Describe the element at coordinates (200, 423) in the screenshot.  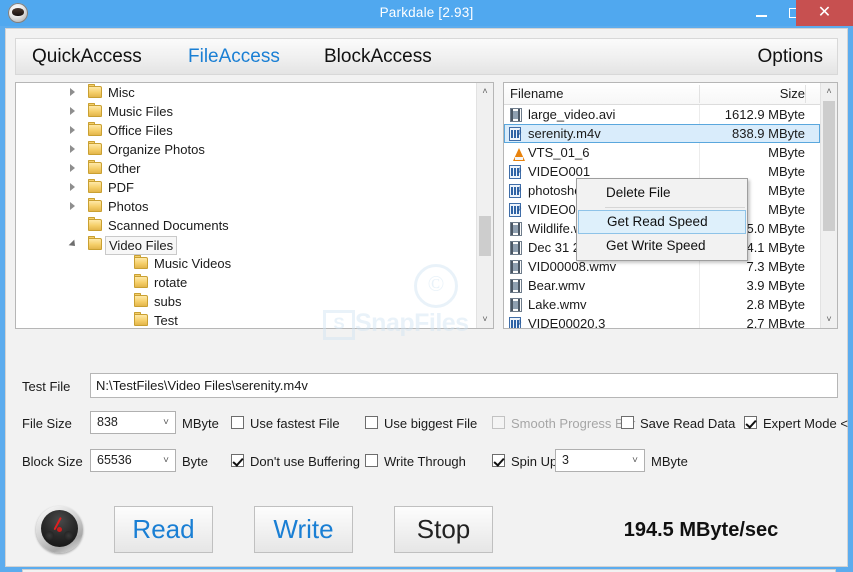
I see `file-size-unit: MByte` at that location.